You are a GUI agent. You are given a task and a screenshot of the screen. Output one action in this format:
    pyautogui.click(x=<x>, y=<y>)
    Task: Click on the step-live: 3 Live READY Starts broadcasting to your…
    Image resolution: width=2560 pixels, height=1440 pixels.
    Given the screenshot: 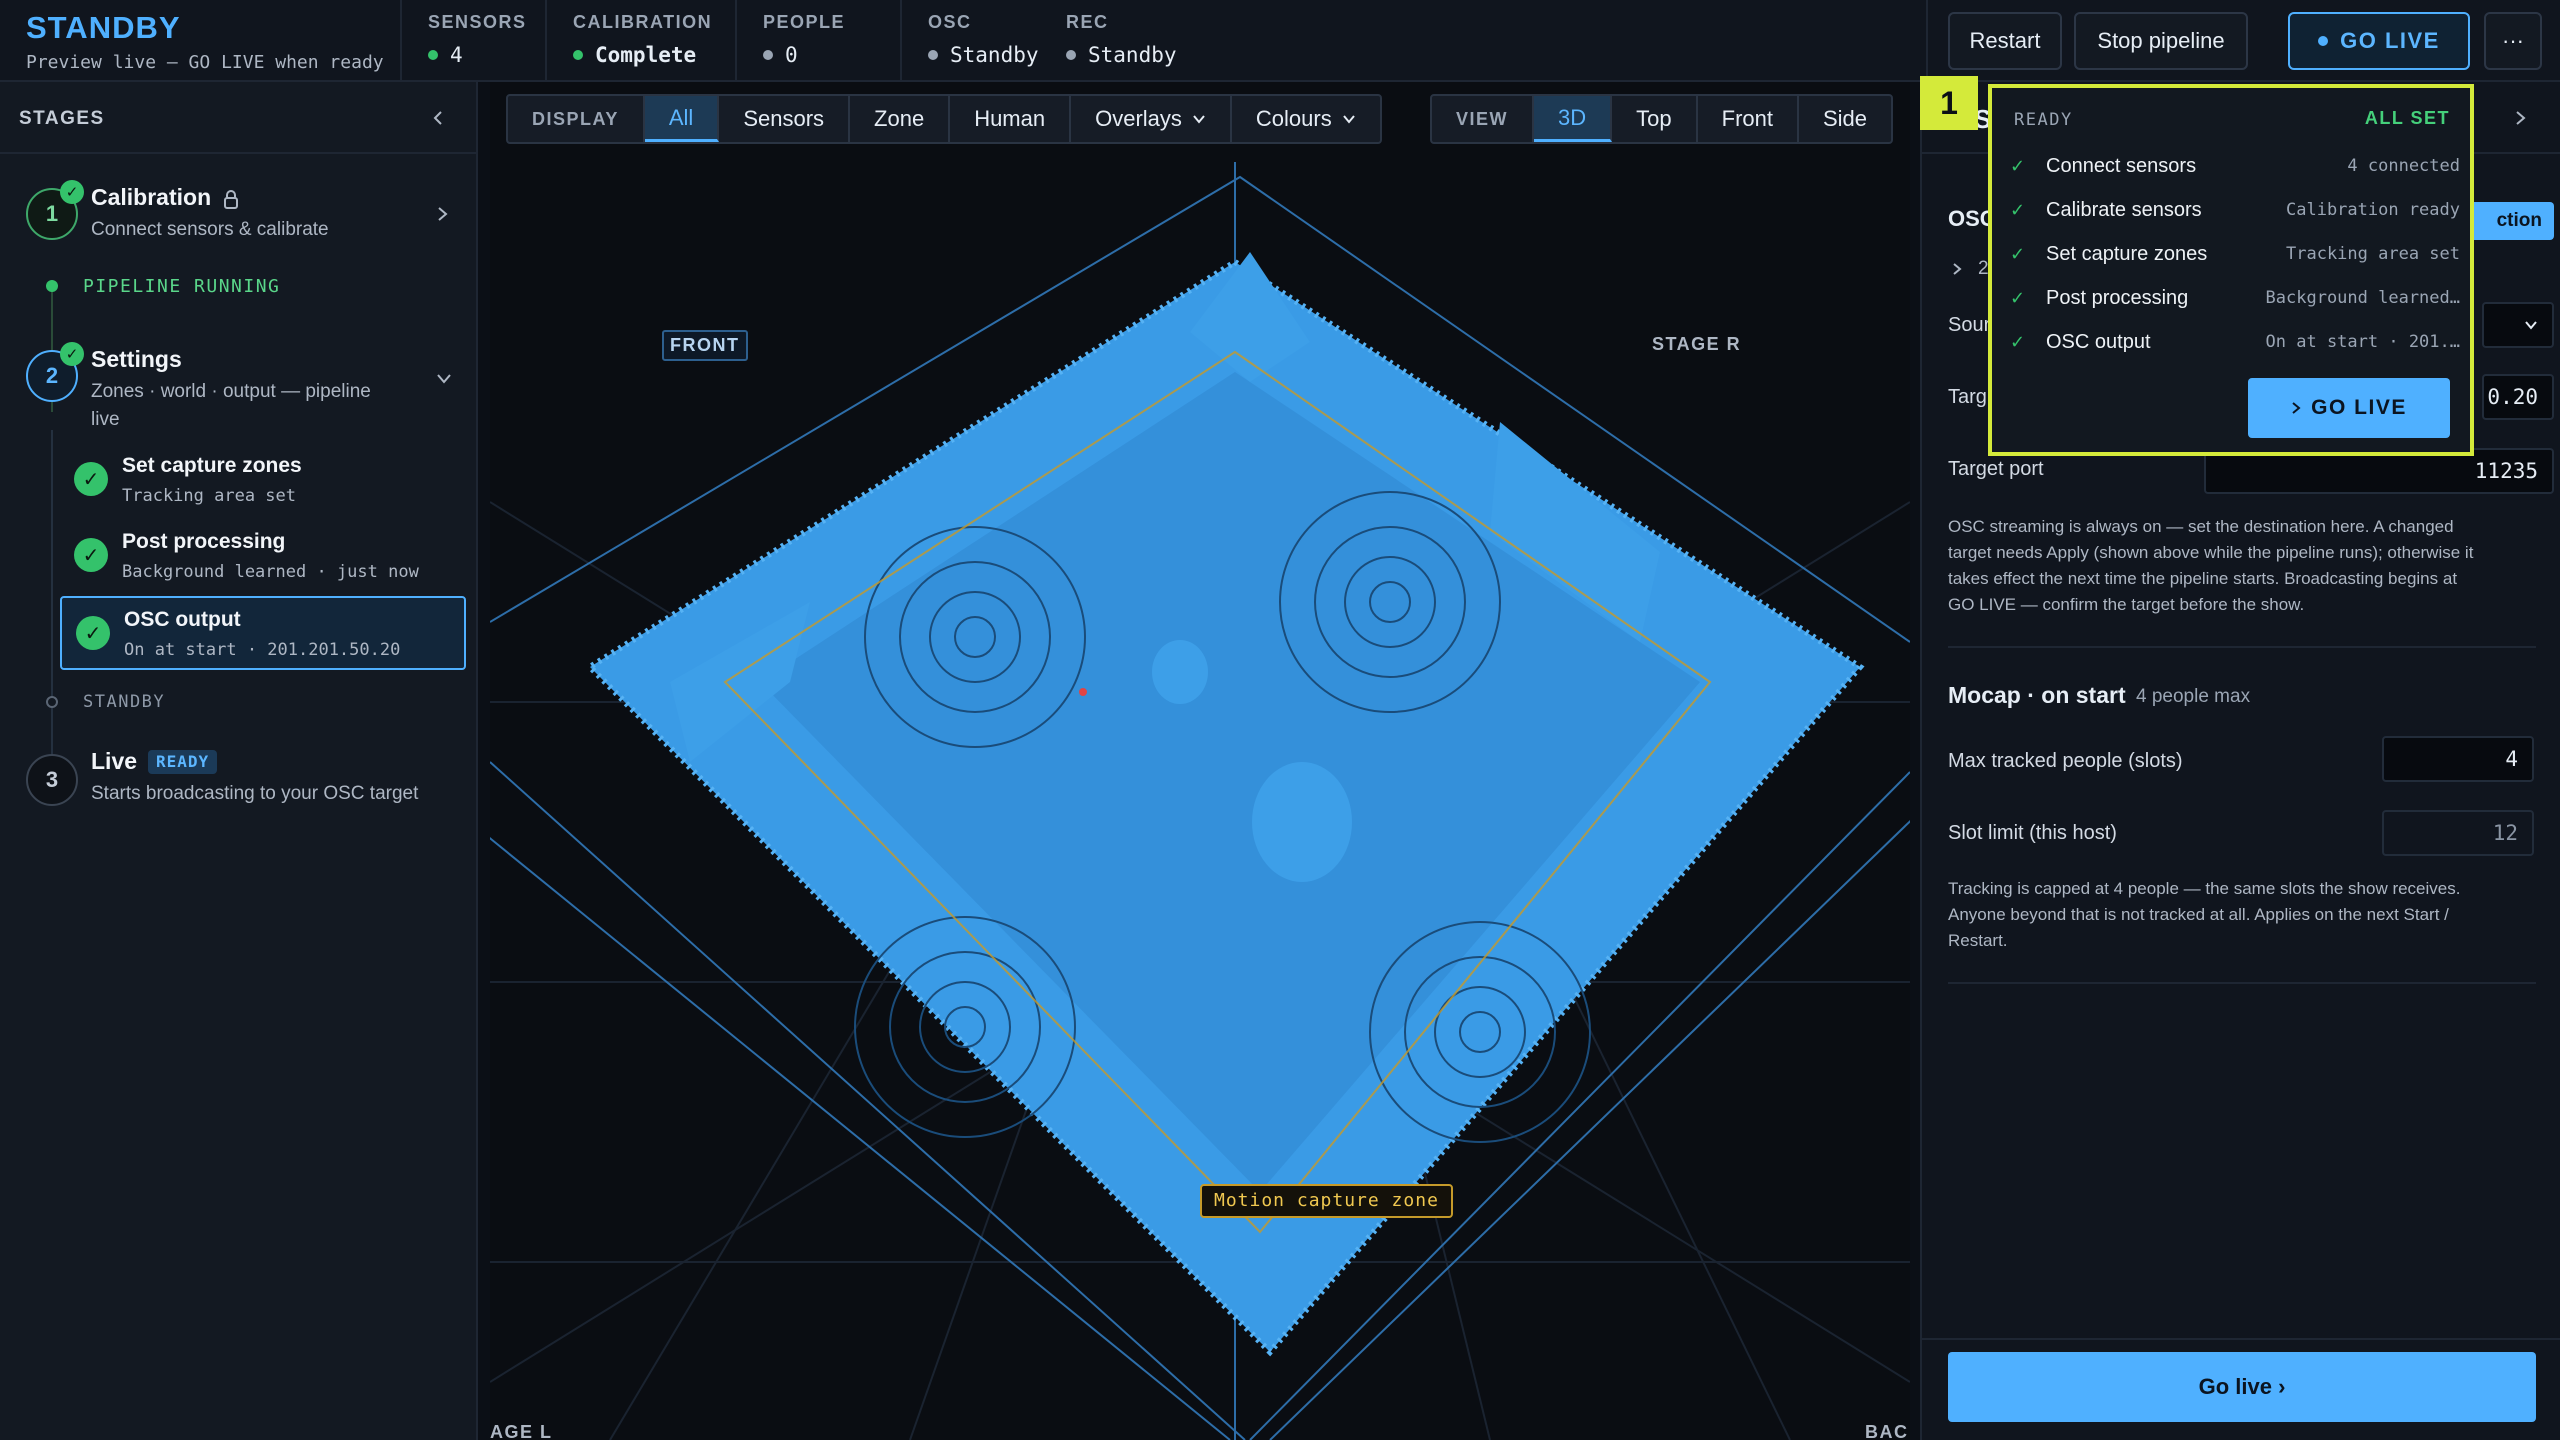 What is the action you would take?
    pyautogui.click(x=238, y=782)
    